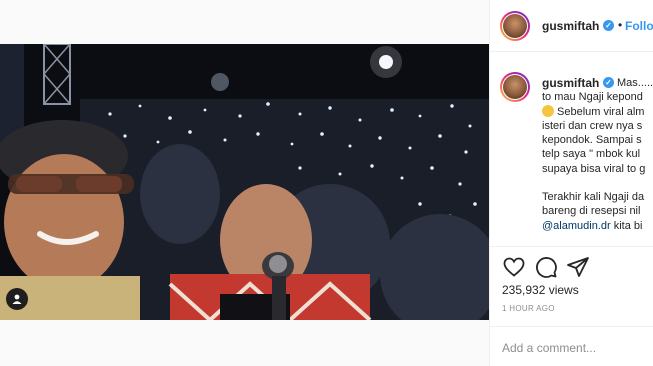 This screenshot has height=366, width=653. I want to click on caption-avatar, so click(515, 87).